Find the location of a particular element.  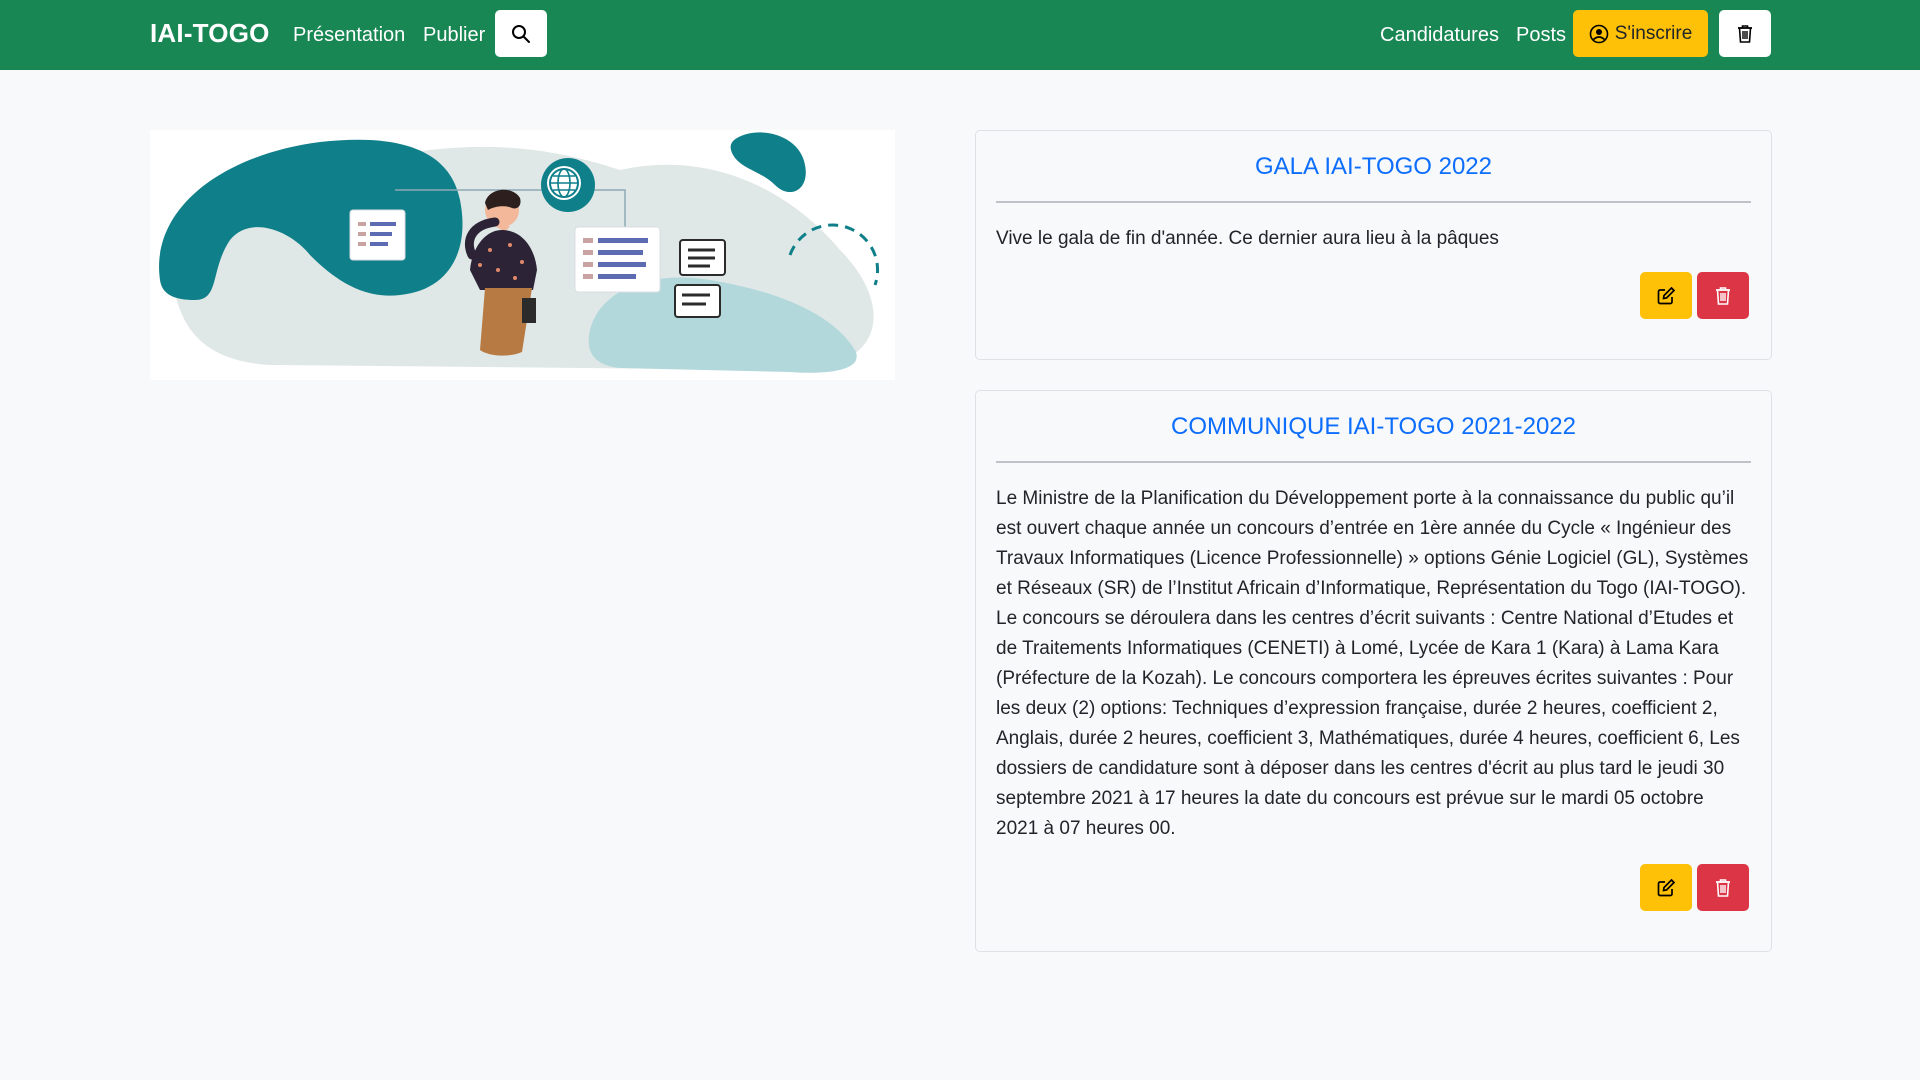

nav-link-publier: Publier is located at coordinates (454, 35).